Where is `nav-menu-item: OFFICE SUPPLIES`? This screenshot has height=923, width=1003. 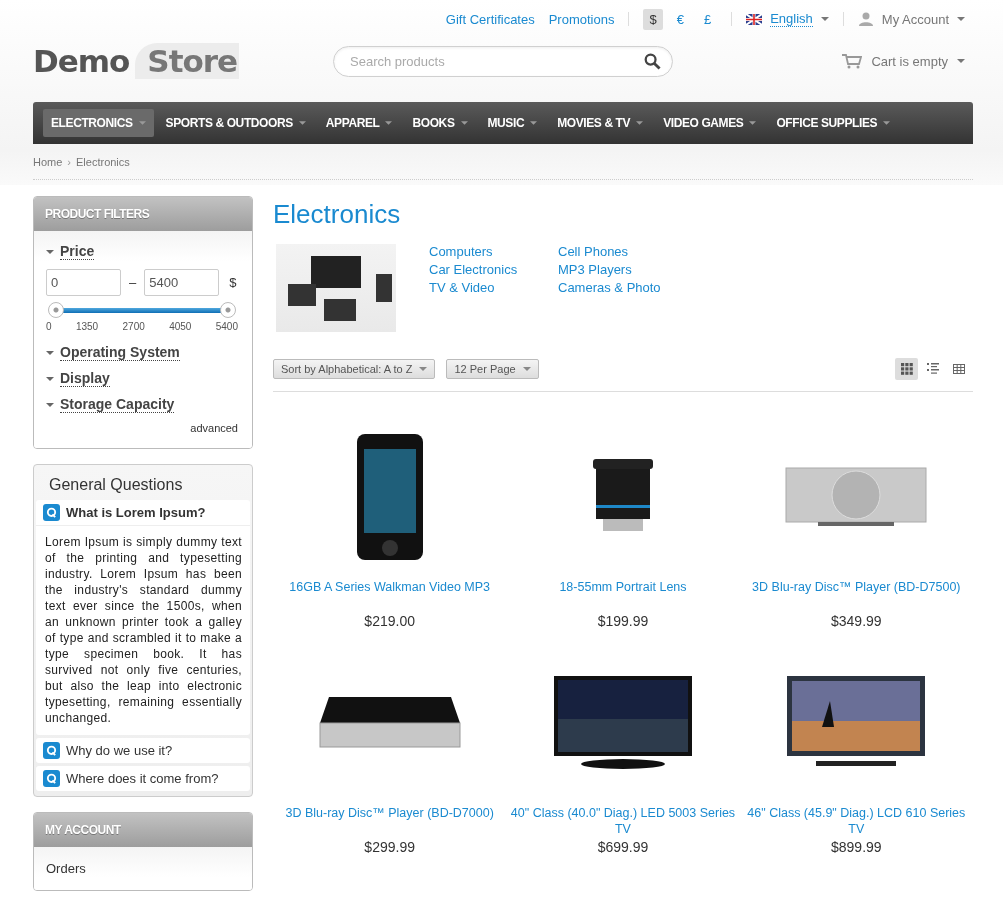 nav-menu-item: OFFICE SUPPLIES is located at coordinates (833, 123).